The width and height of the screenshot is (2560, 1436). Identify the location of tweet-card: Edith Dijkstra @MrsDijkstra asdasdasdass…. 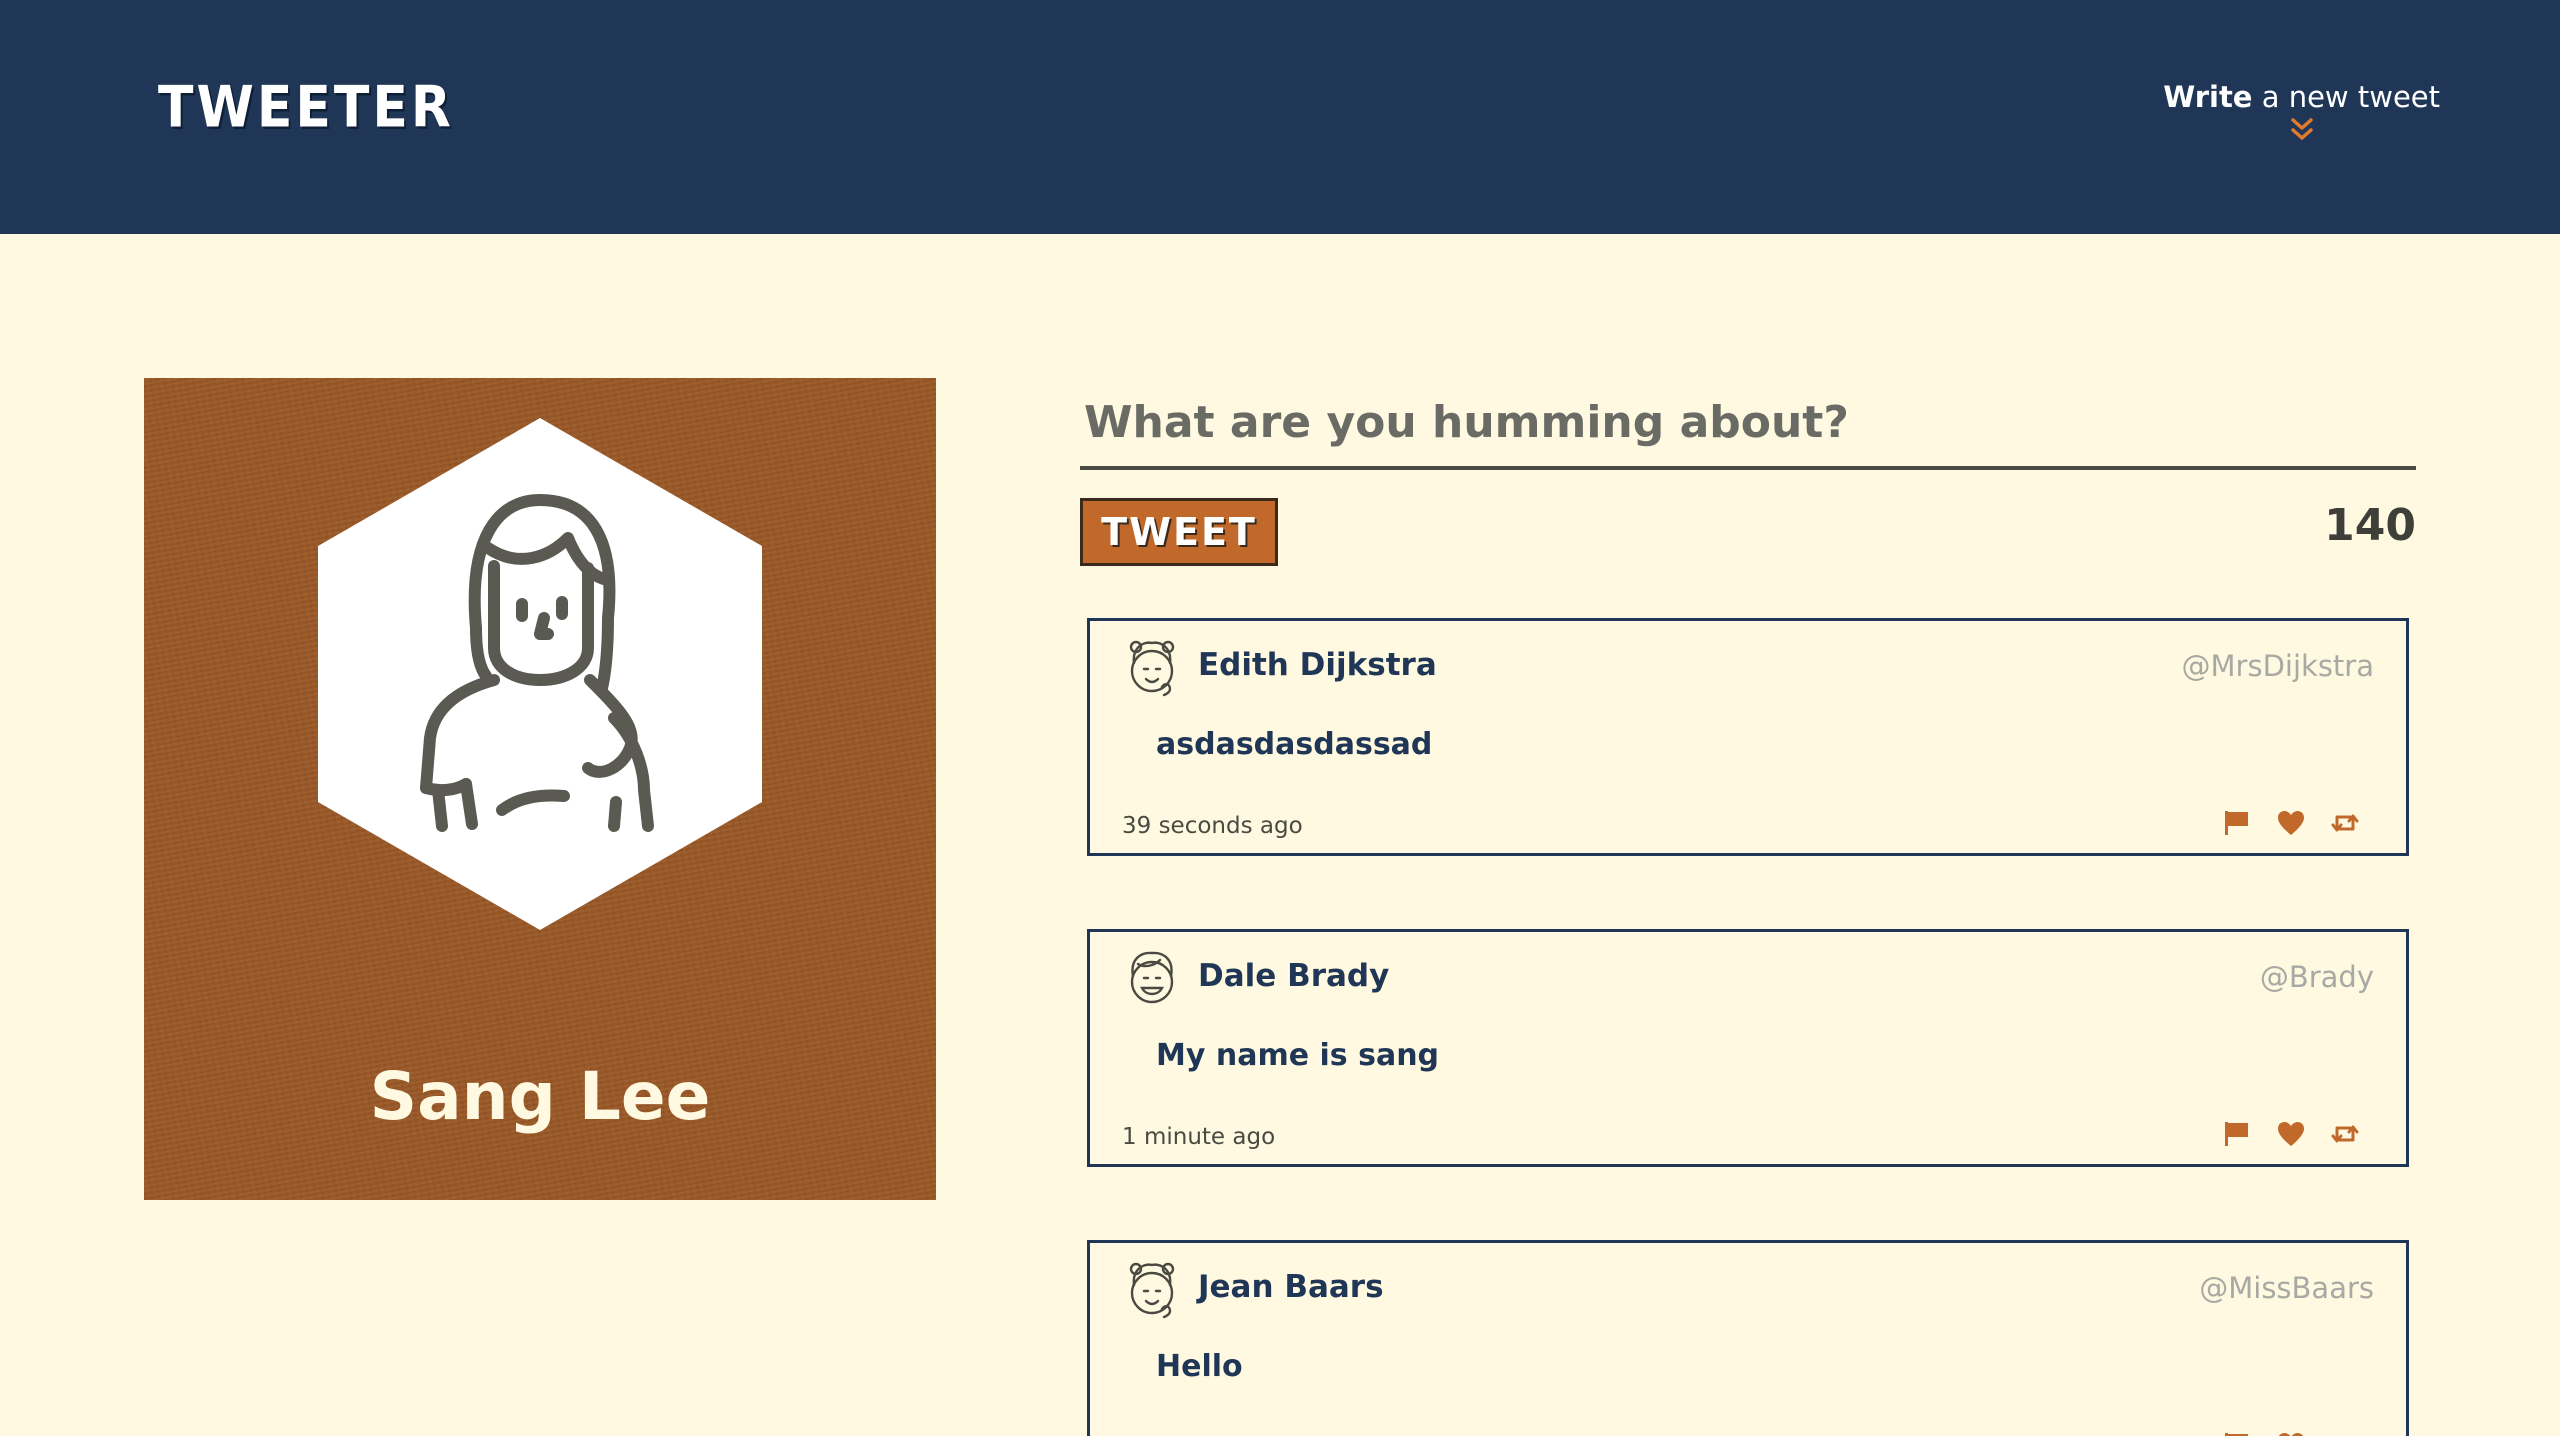
(1748, 737).